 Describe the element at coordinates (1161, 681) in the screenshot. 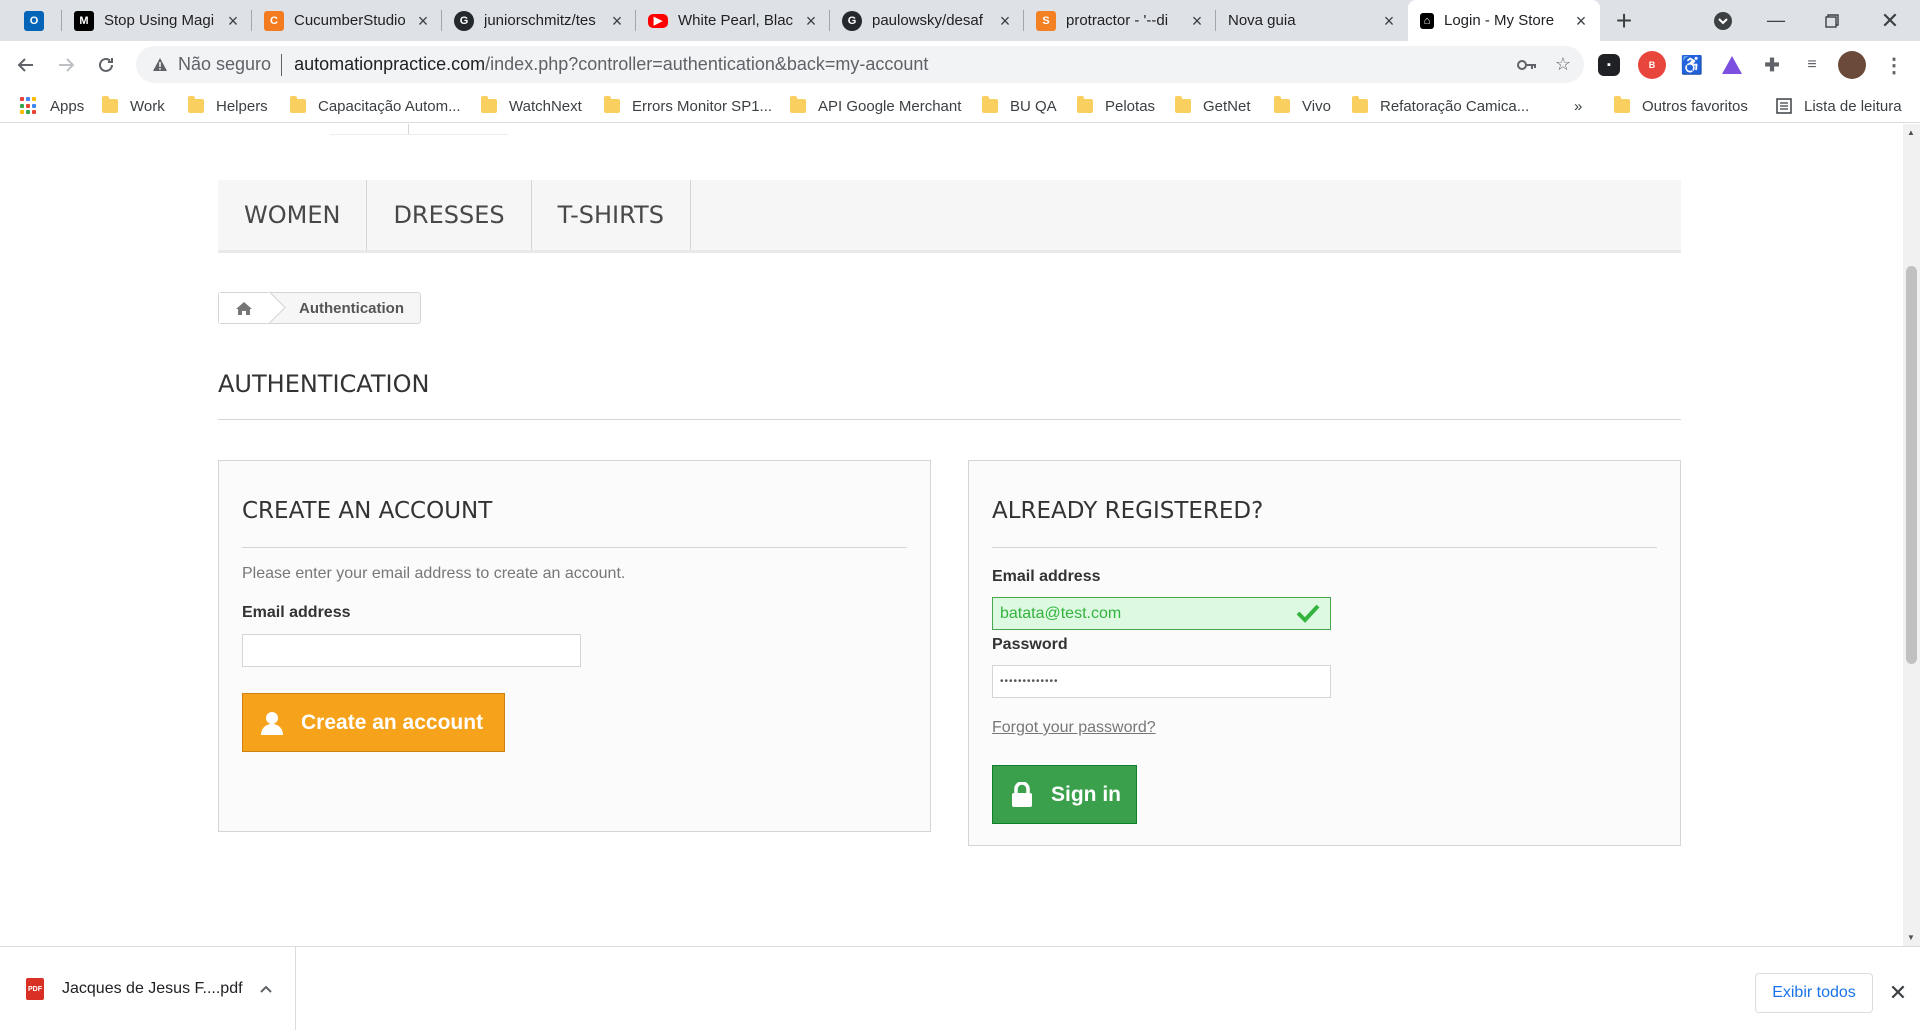

I see `login-password-input: •••••••••••••` at that location.